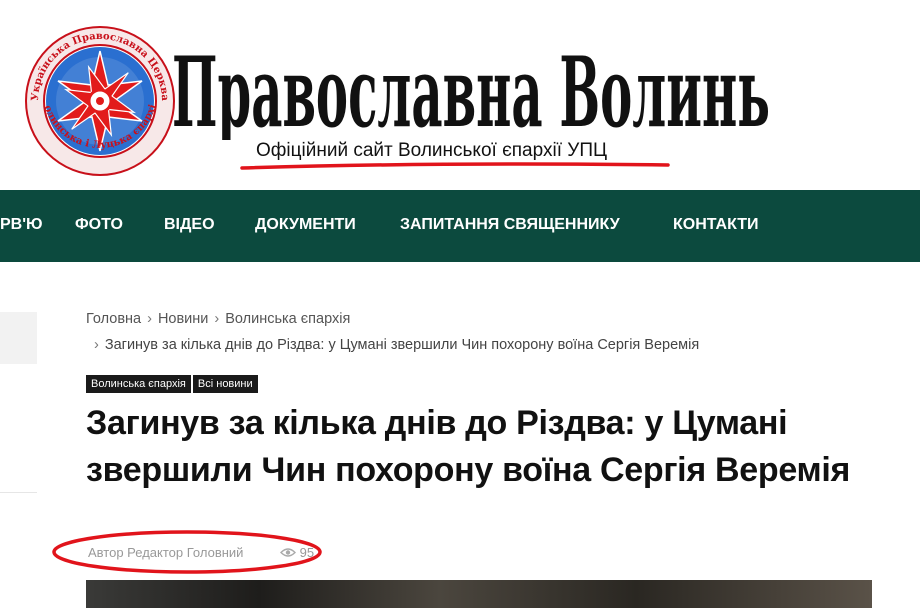 The image size is (920, 608). I want to click on breadcrumb: Головна › Новини › Волинська єпархія, so click(218, 319).